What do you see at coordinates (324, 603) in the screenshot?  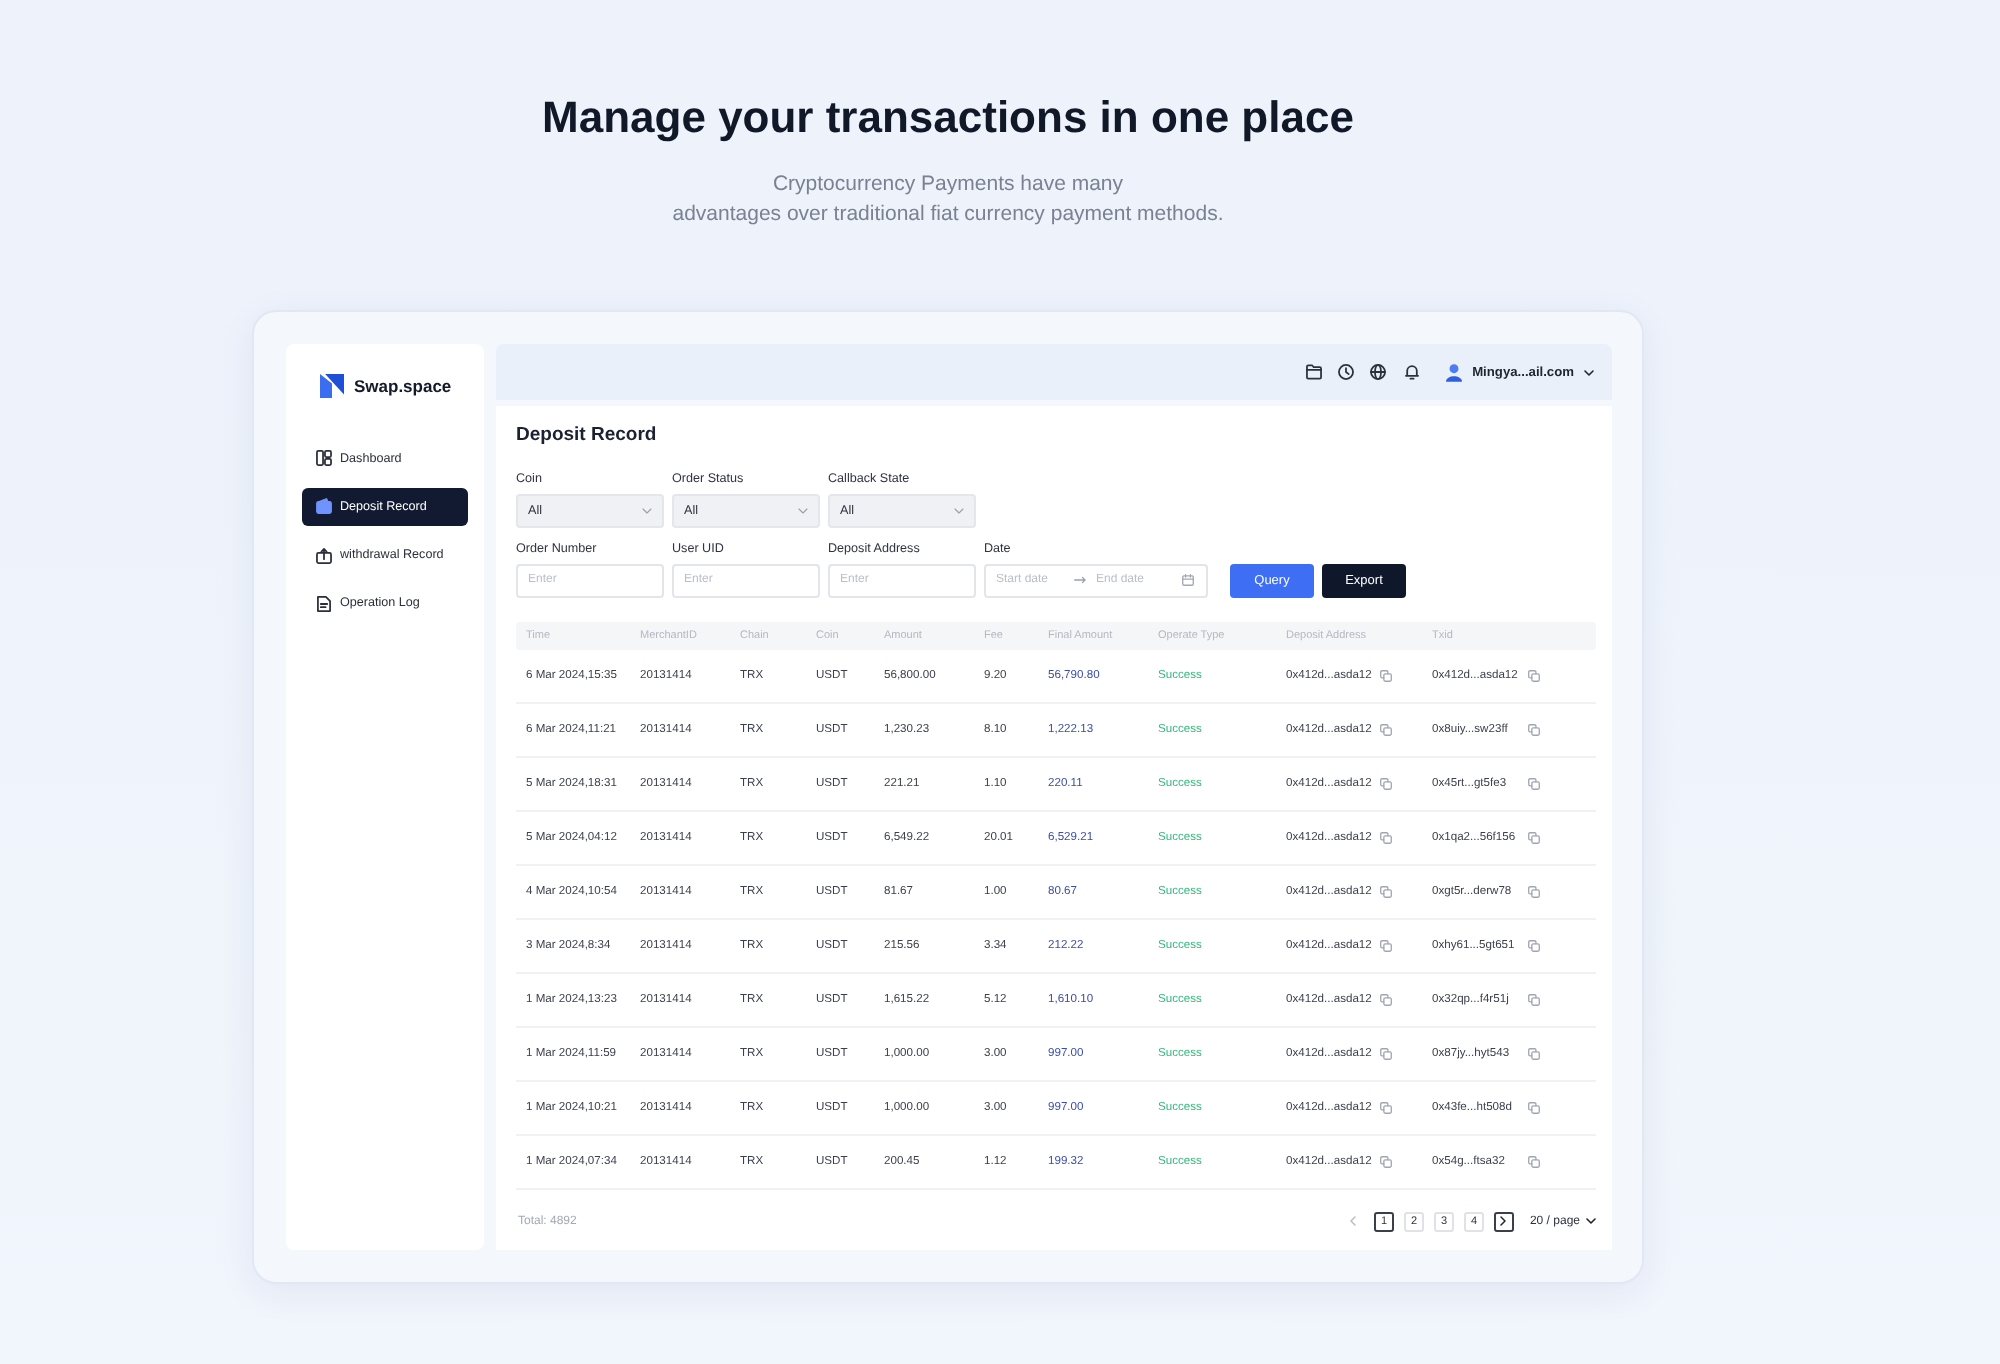 I see `document-icon` at bounding box center [324, 603].